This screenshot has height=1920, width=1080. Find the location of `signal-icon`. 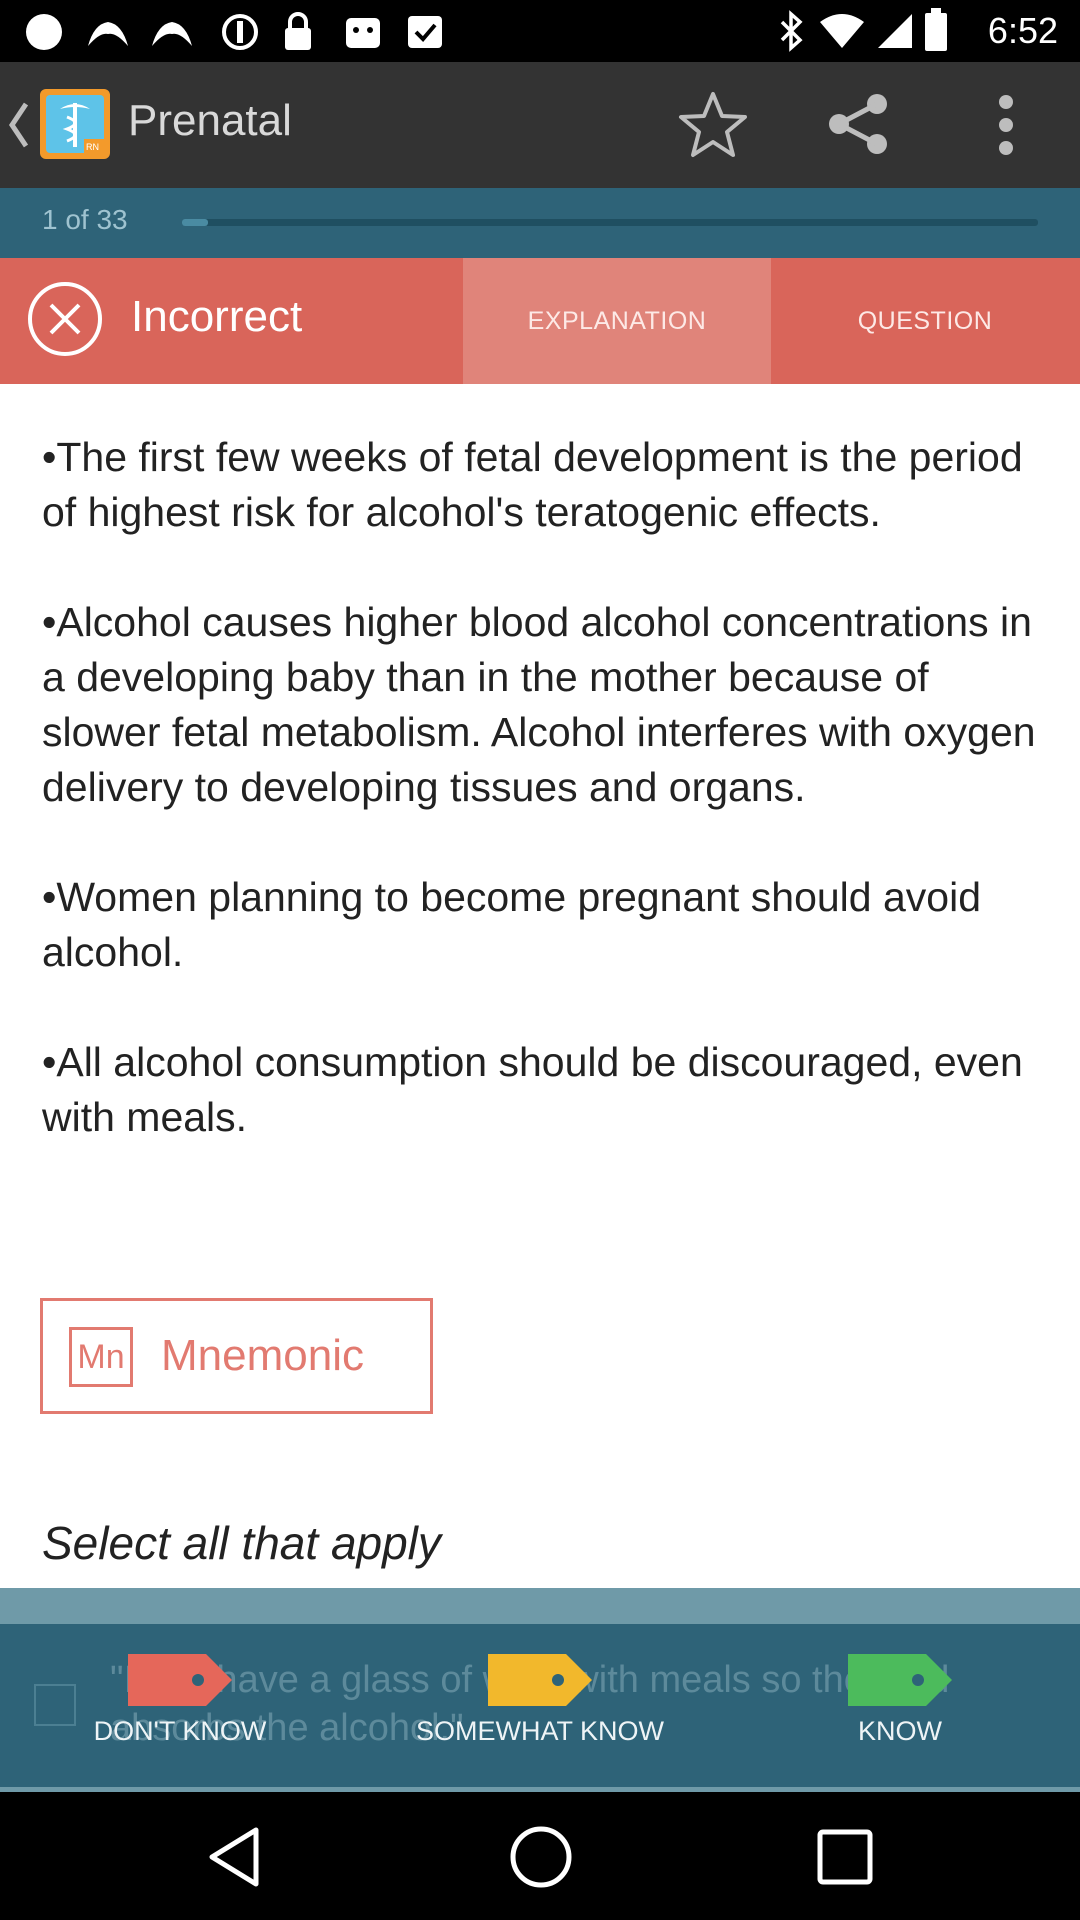

signal-icon is located at coordinates (895, 31).